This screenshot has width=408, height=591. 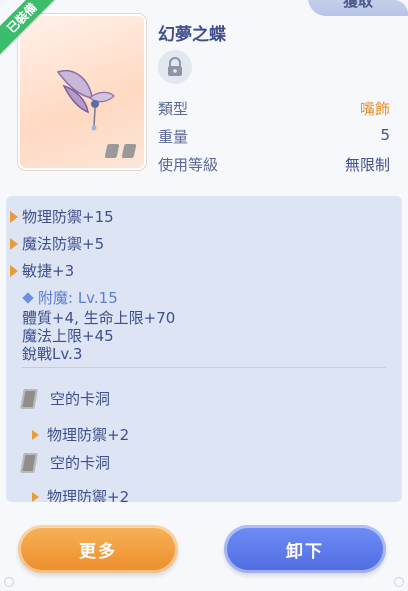 I want to click on attribute-text: 敏捷+3, so click(x=48, y=271).